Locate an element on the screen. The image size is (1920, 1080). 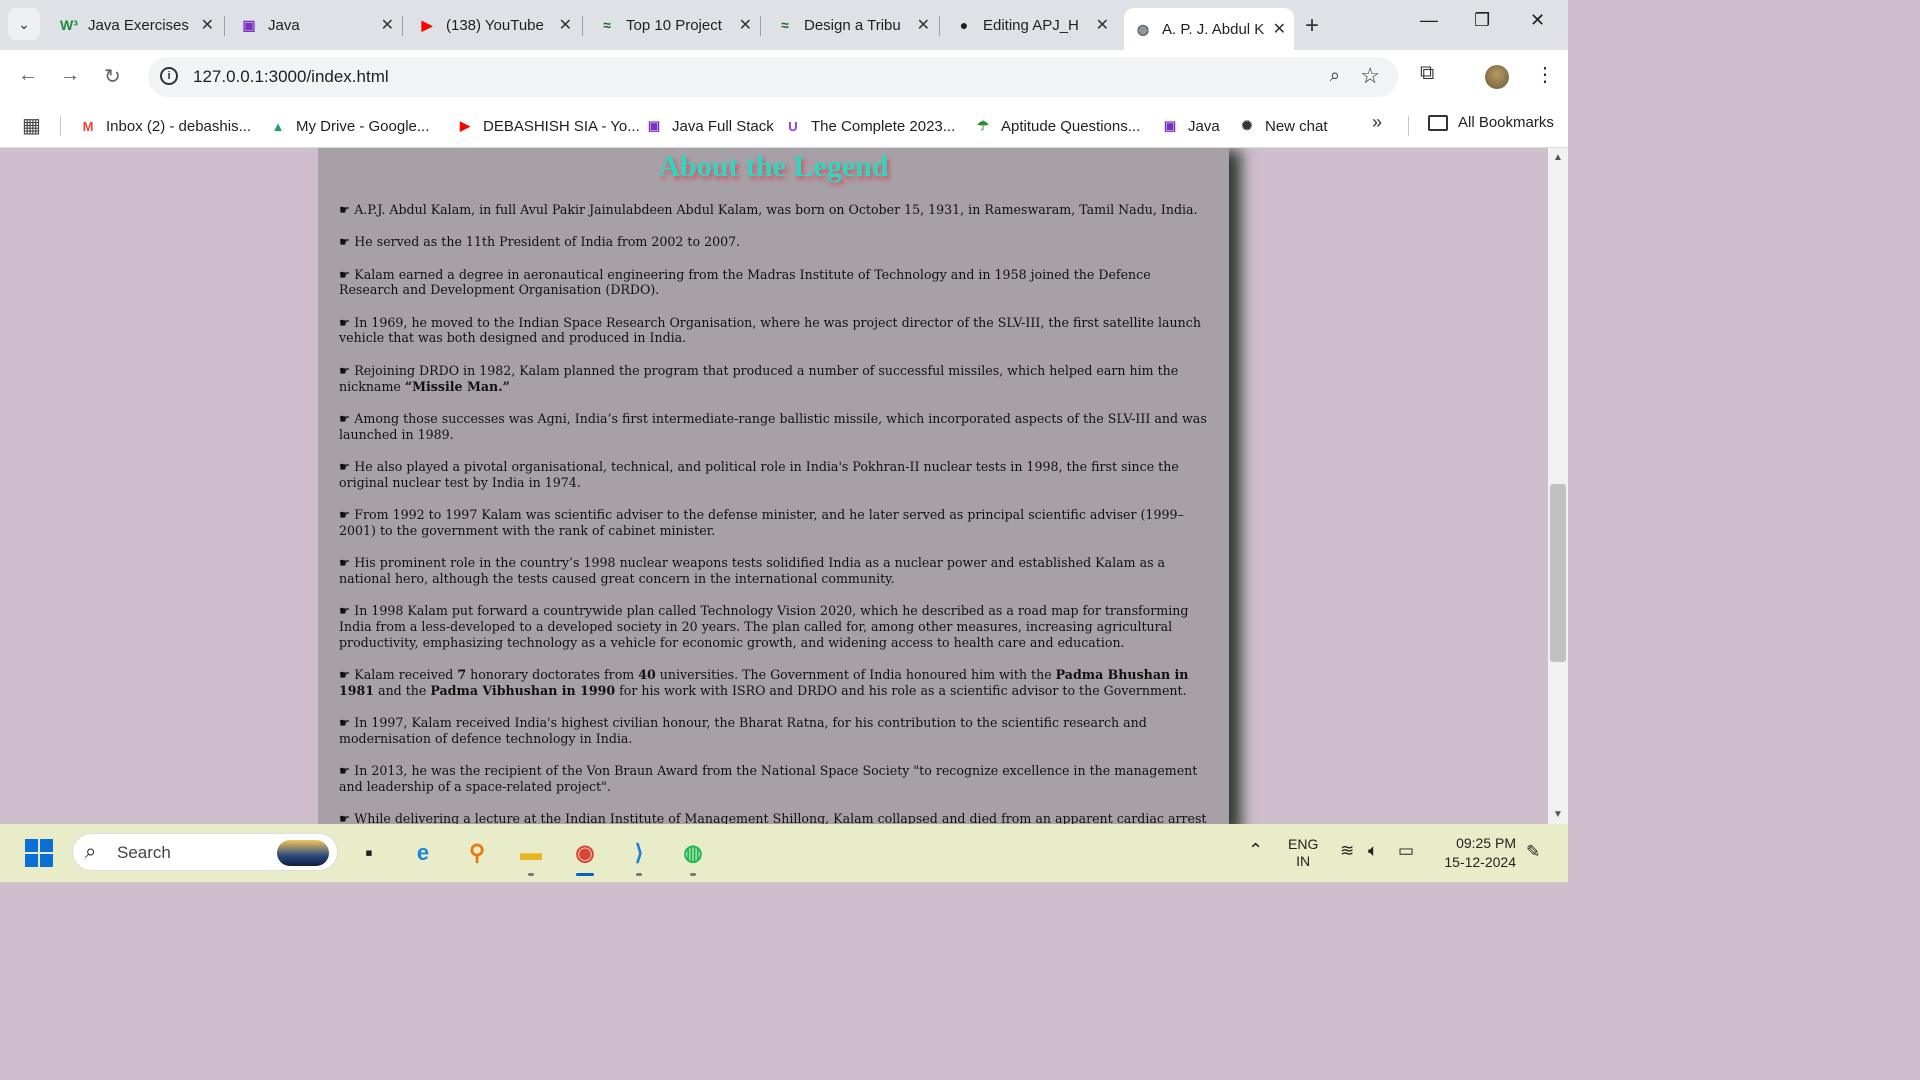
bookmark-item: ✺ New chat is located at coordinates (1282, 126).